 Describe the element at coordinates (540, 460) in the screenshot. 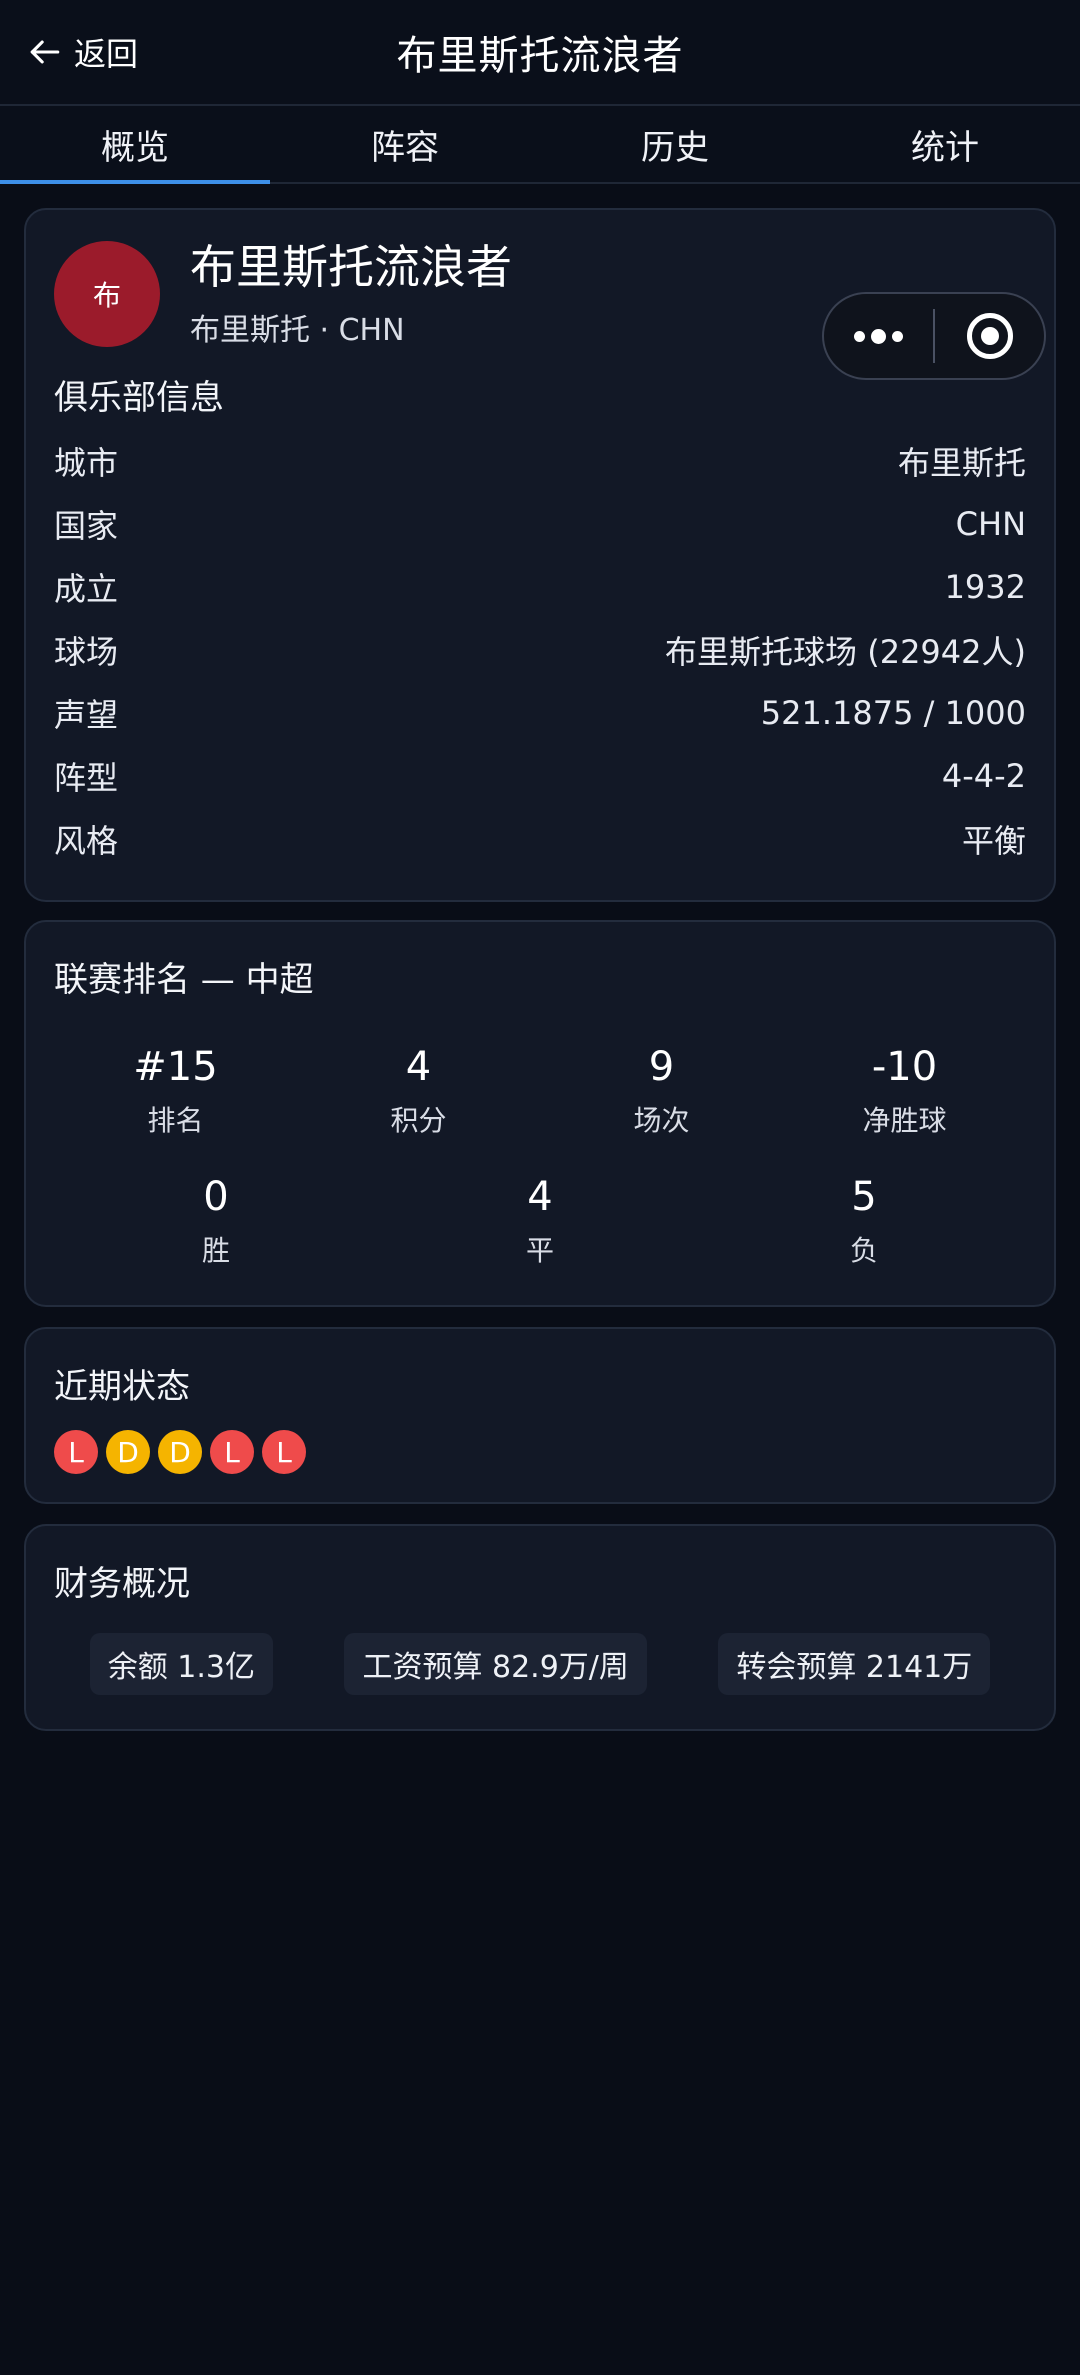

I see `info-row-city: 城市 布里斯托` at that location.